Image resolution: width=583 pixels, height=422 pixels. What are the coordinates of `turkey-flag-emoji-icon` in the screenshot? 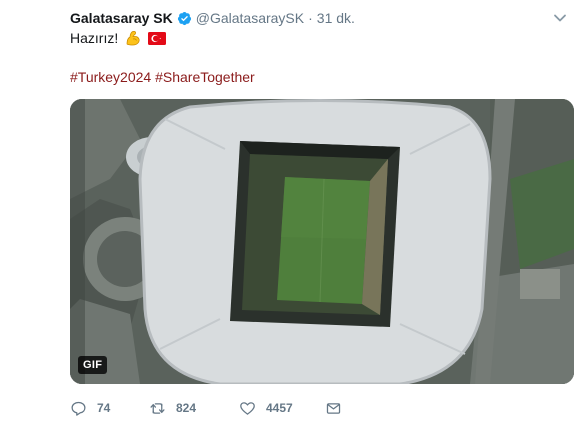 It's located at (157, 38).